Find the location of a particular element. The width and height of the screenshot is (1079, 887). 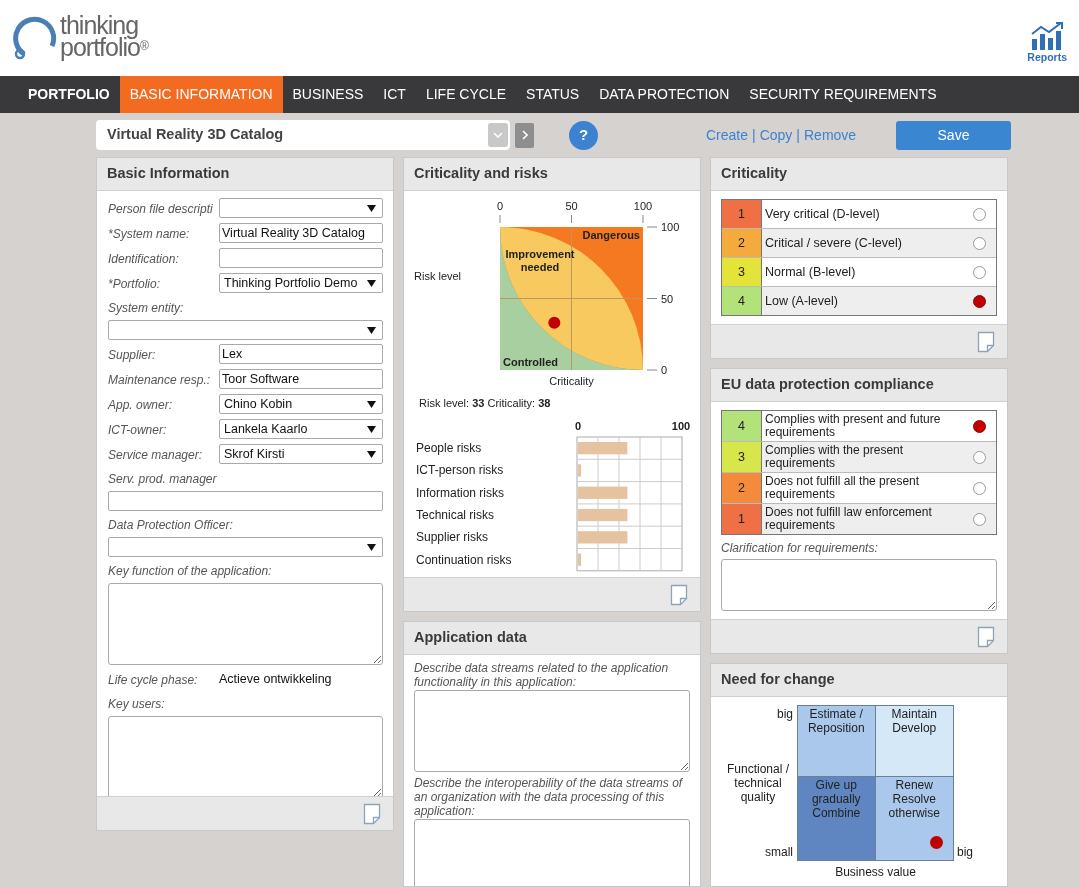

select-field: Chino Kobin is located at coordinates (301, 404).